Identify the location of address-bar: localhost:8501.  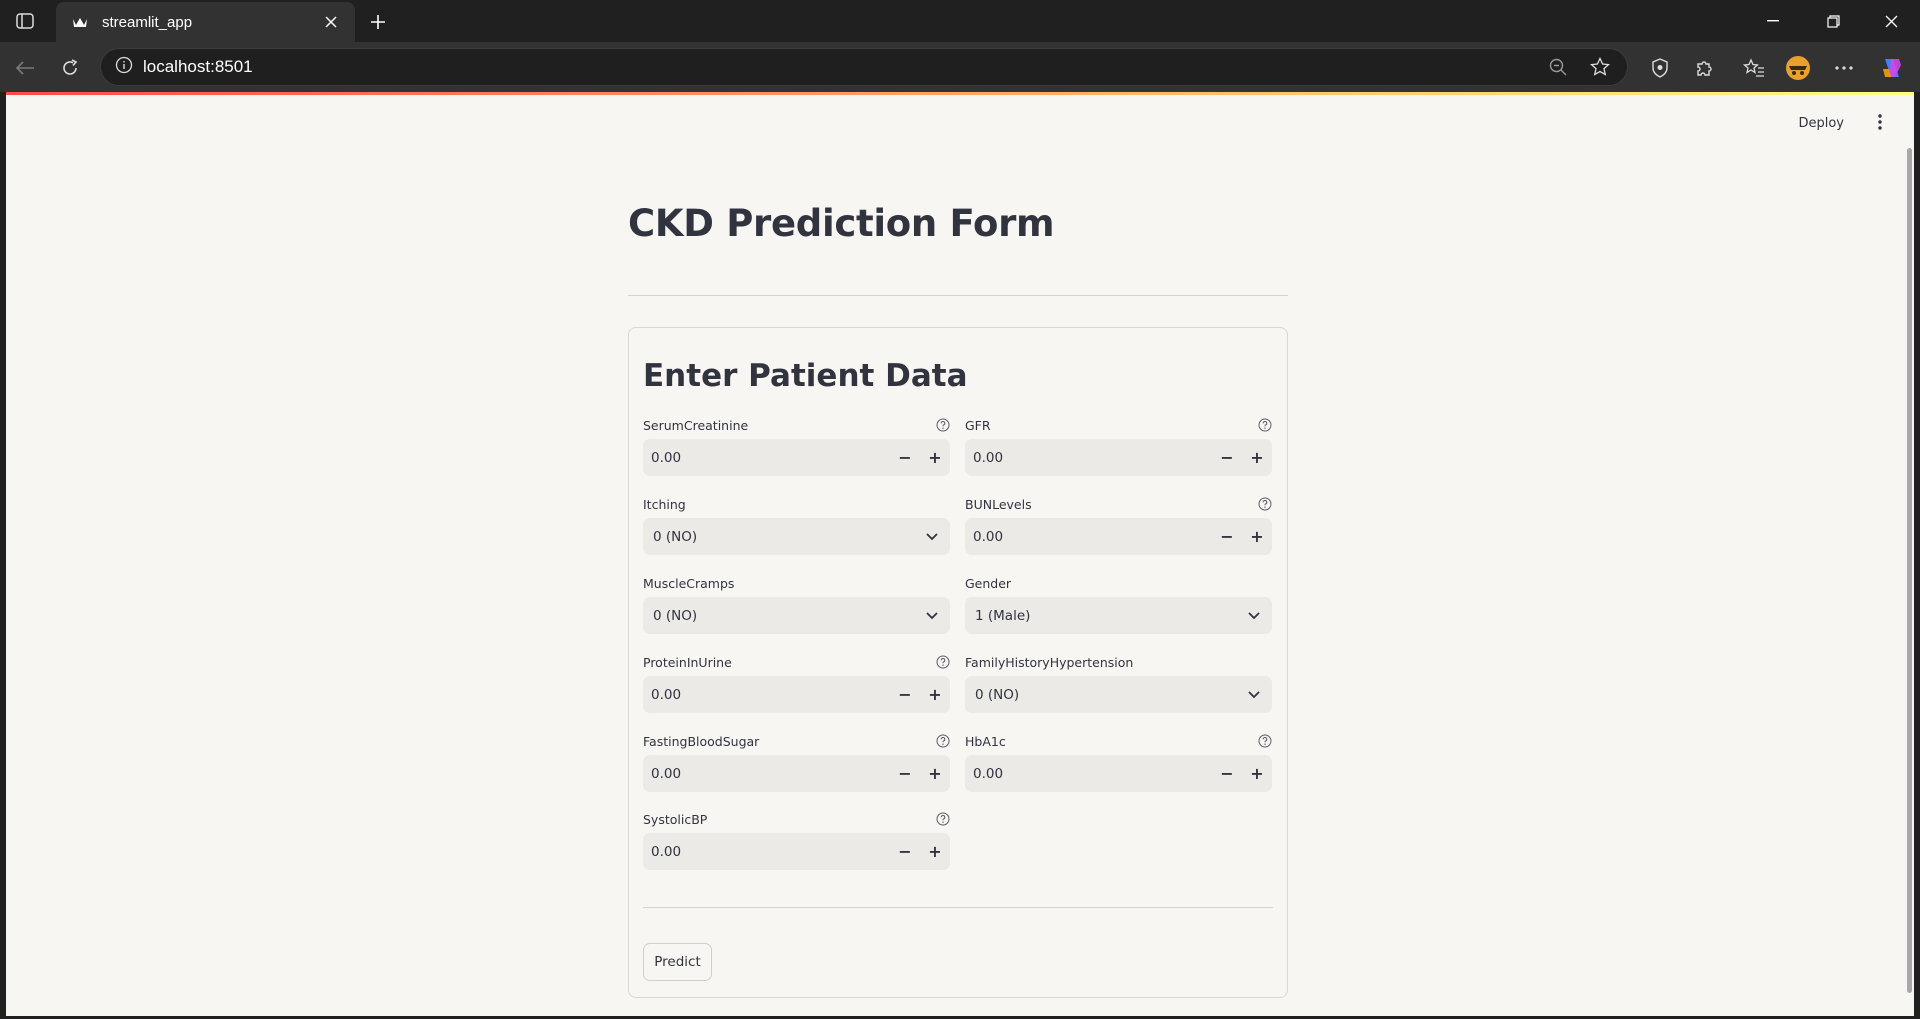
(864, 67).